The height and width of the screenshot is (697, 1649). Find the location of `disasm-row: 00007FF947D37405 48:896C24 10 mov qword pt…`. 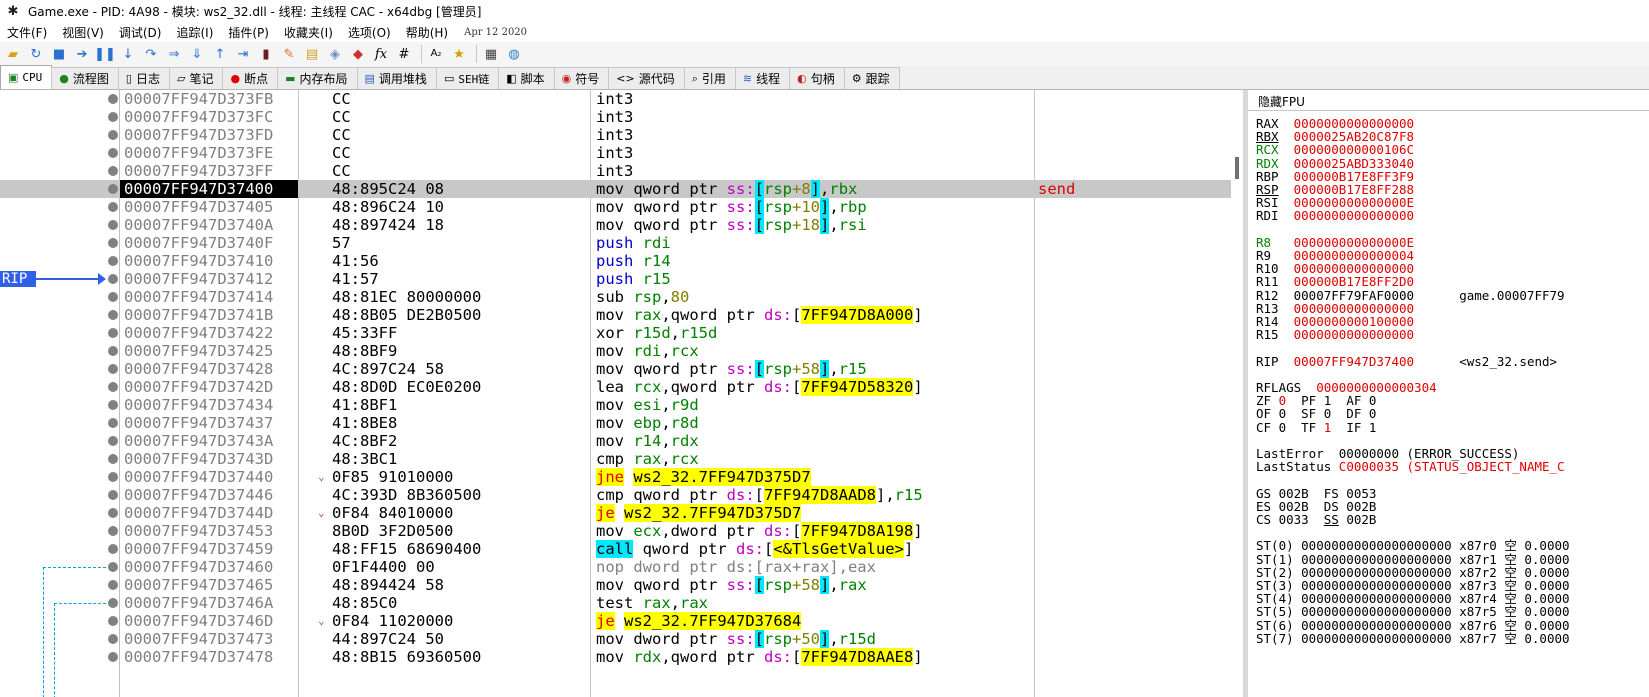

disasm-row: 00007FF947D37405 48:896C24 10 mov qword pt… is located at coordinates (615, 207).